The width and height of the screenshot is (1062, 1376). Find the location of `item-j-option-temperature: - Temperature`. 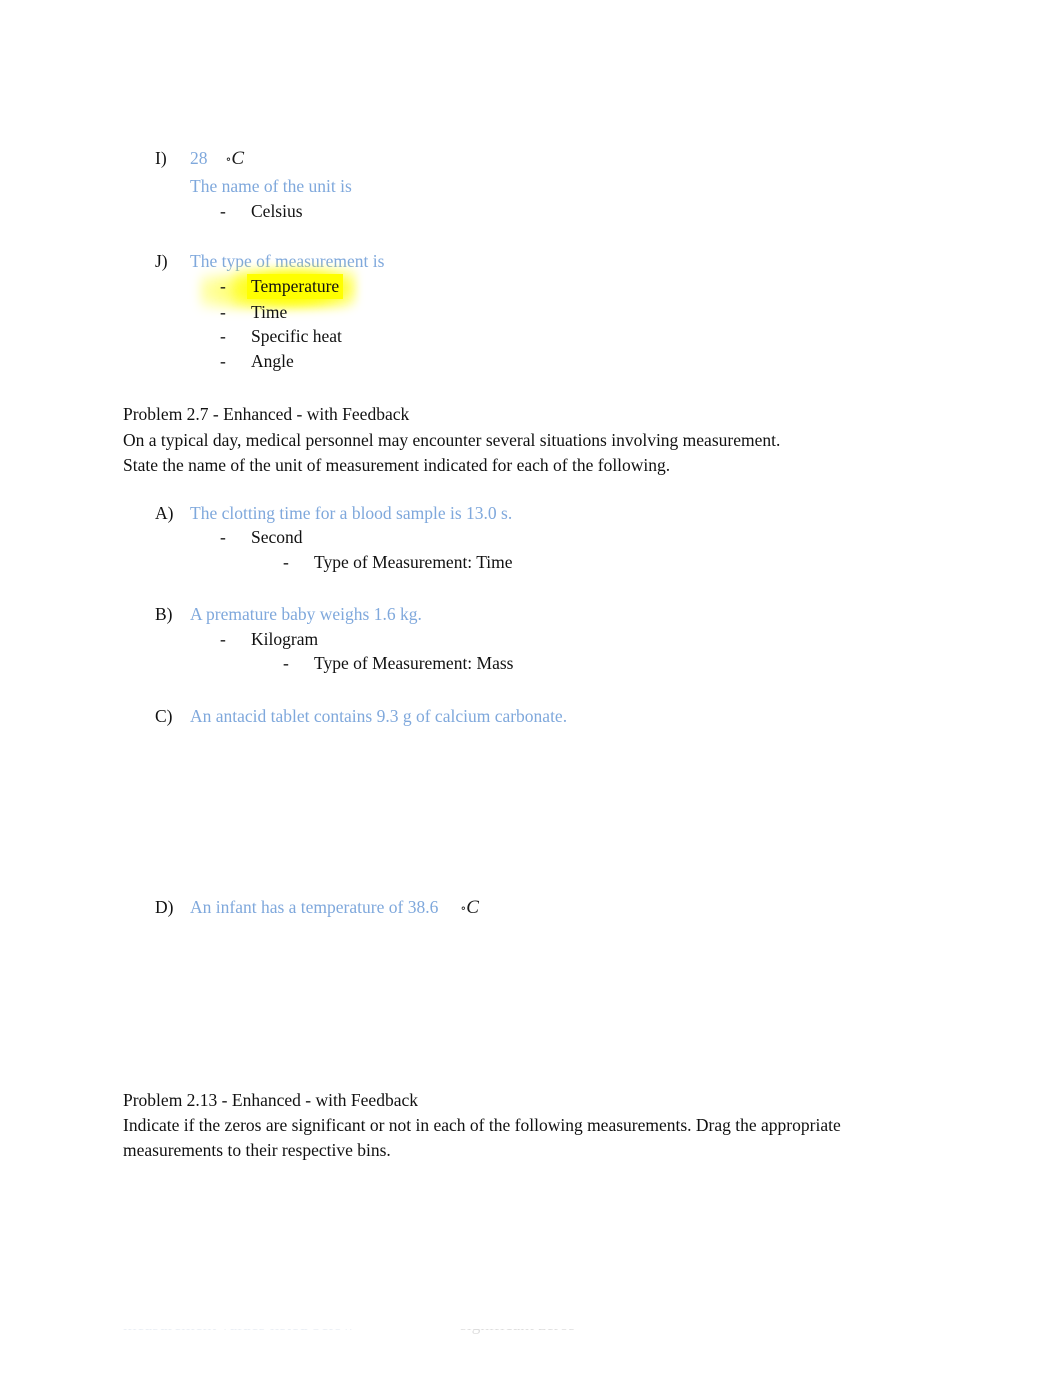

item-j-option-temperature: - Temperature is located at coordinates (289, 287).